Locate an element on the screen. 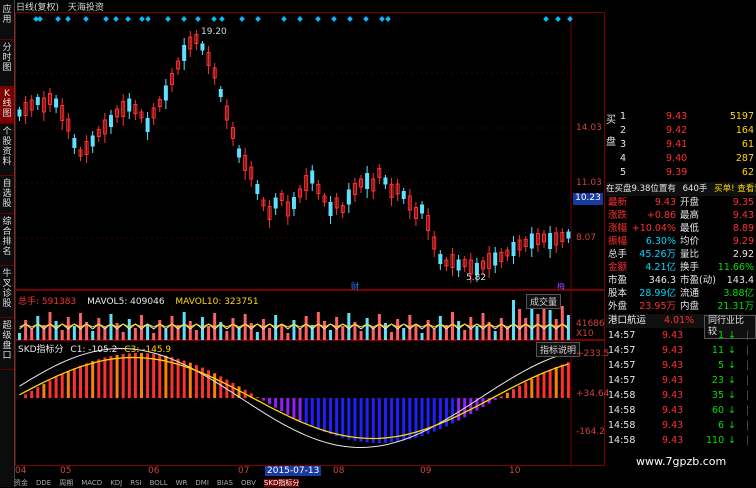 The image size is (756, 488). bottom-tab: DMI is located at coordinates (202, 483).